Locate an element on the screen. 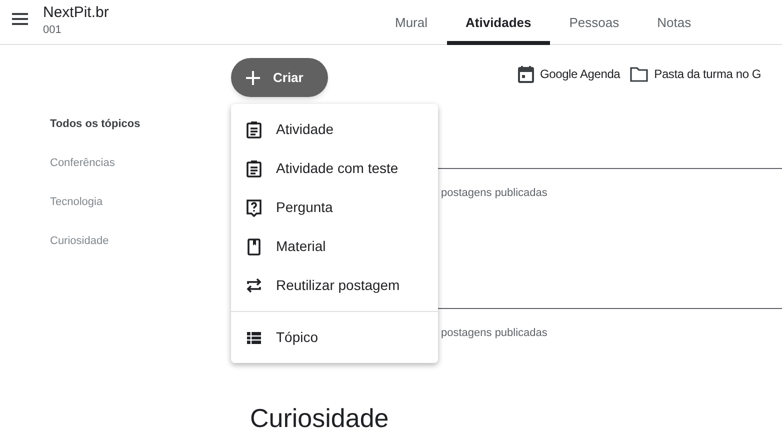 Image resolution: width=782 pixels, height=440 pixels. tab: Atividades is located at coordinates (498, 22).